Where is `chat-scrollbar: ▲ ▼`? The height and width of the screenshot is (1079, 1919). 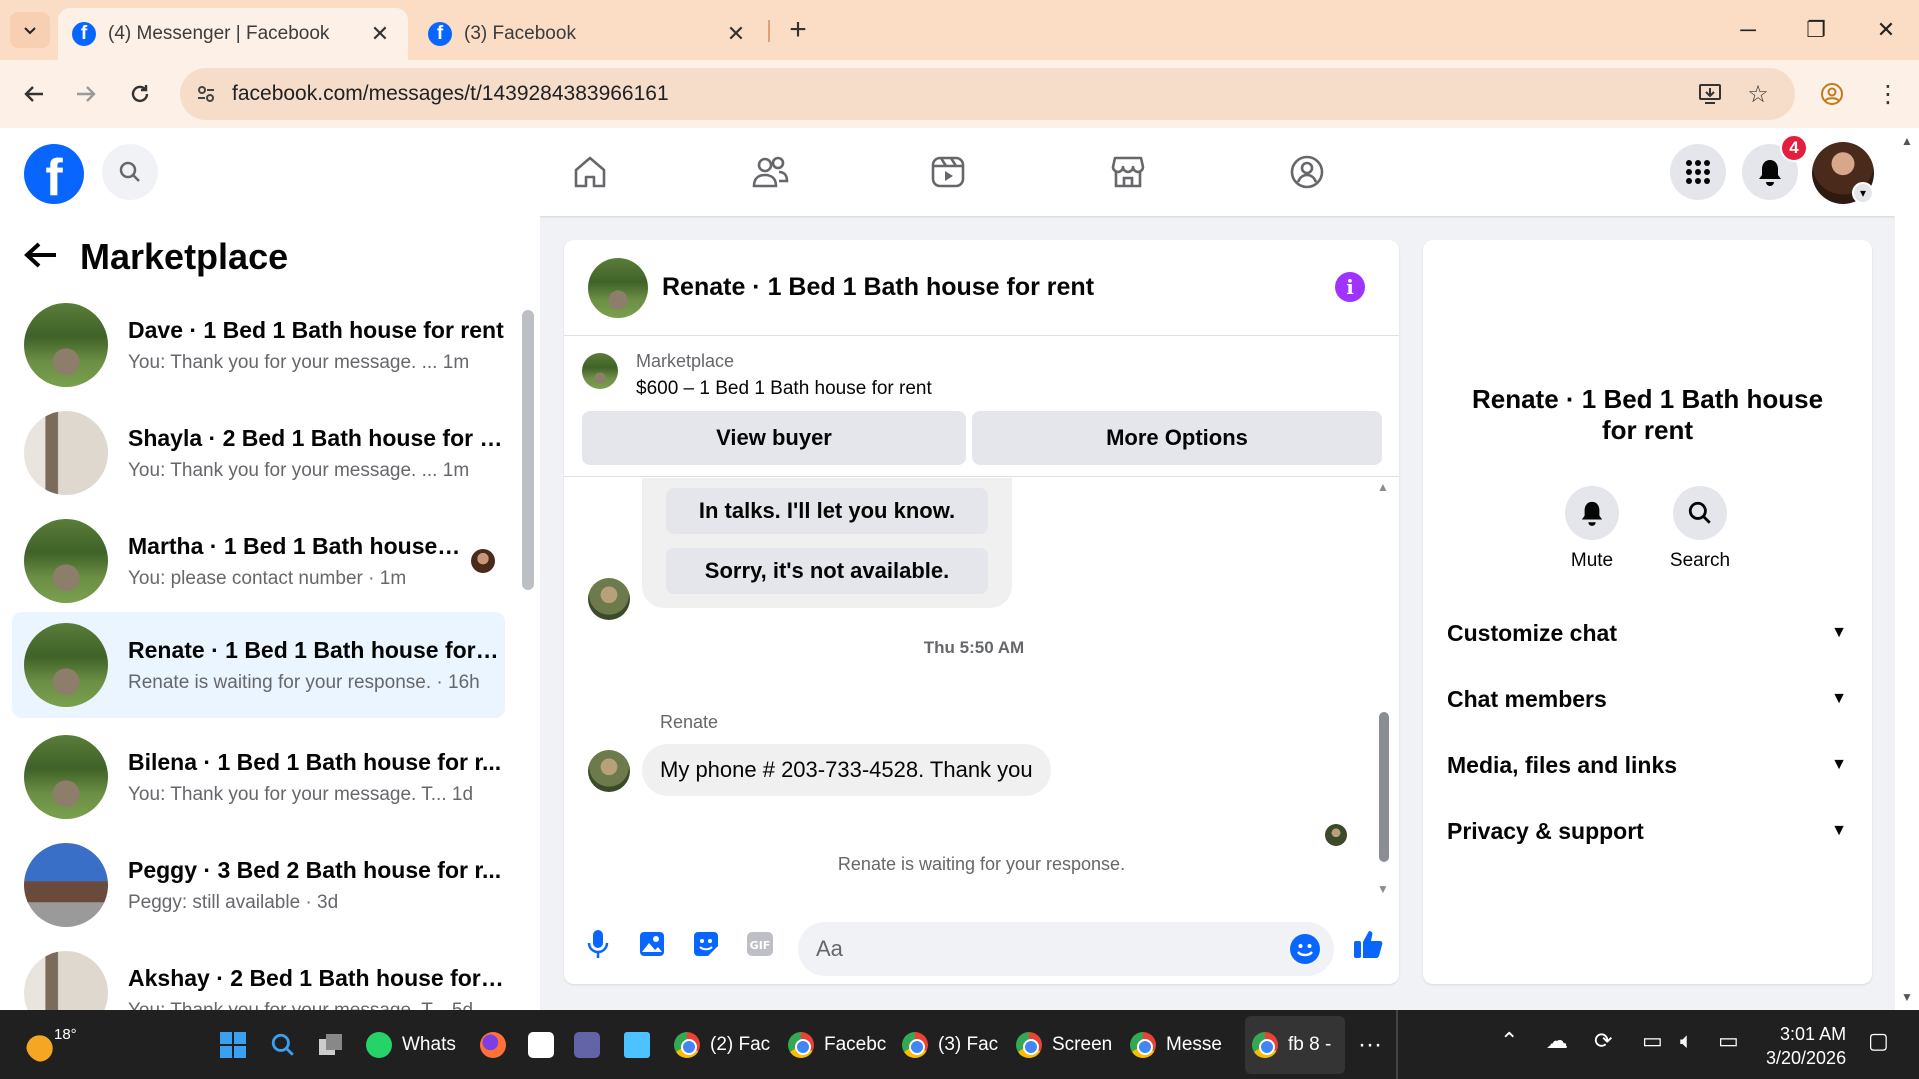 chat-scrollbar: ▲ ▼ is located at coordinates (1384, 690).